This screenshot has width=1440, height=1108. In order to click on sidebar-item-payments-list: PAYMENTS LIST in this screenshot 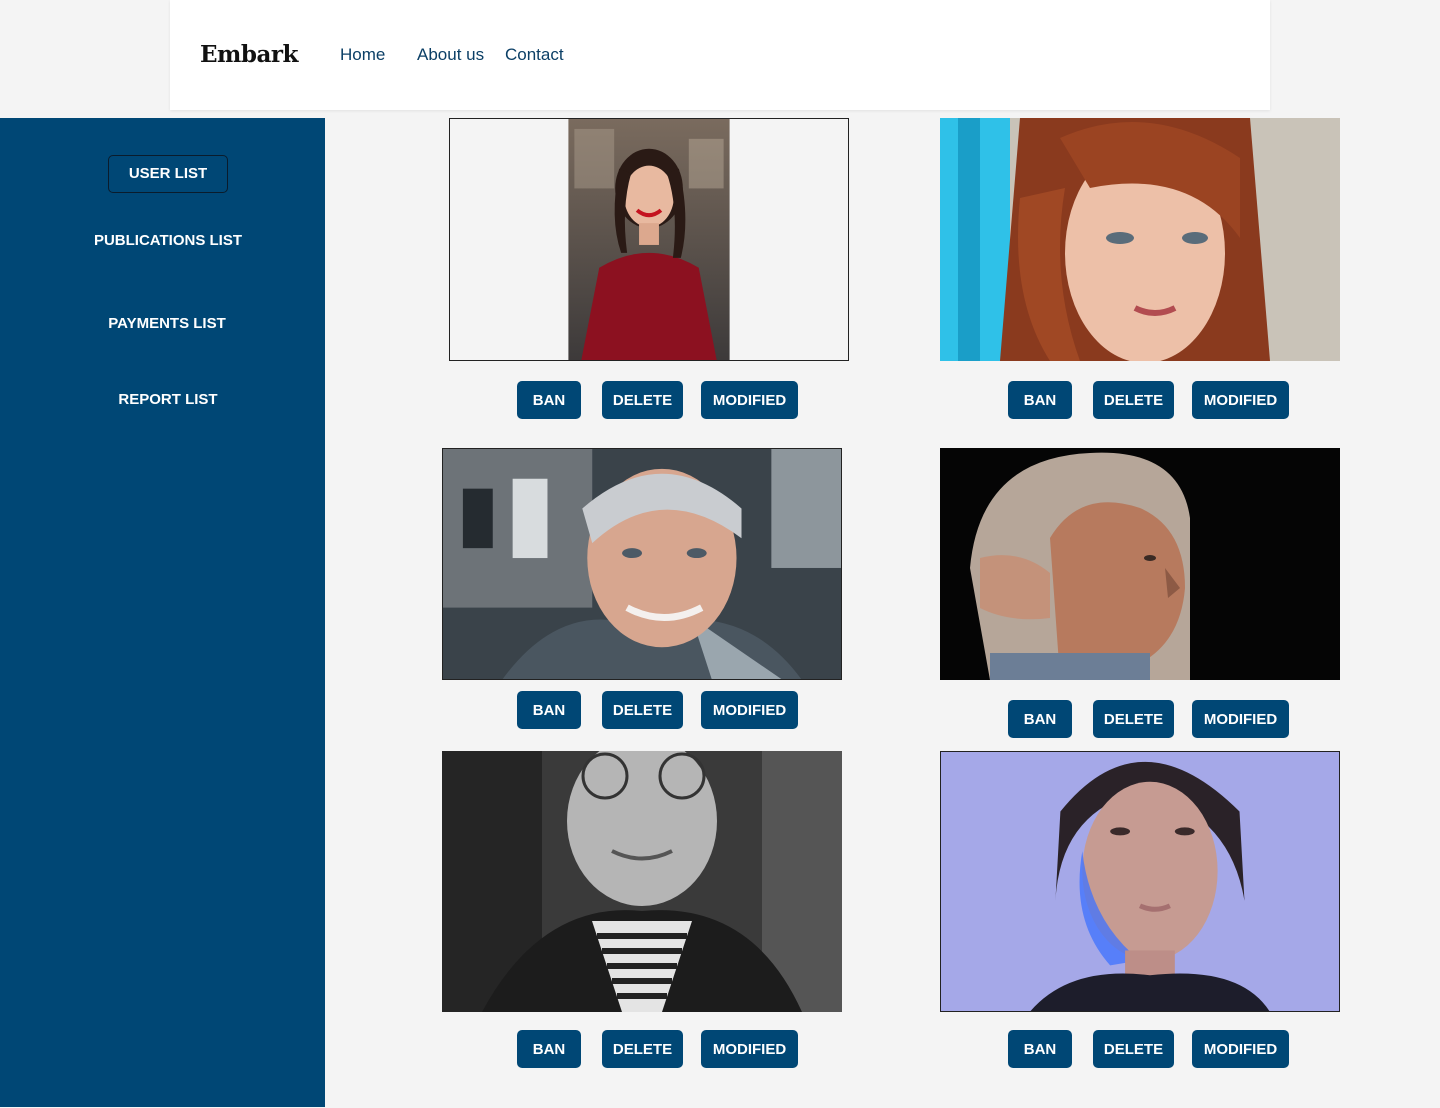, I will do `click(167, 325)`.